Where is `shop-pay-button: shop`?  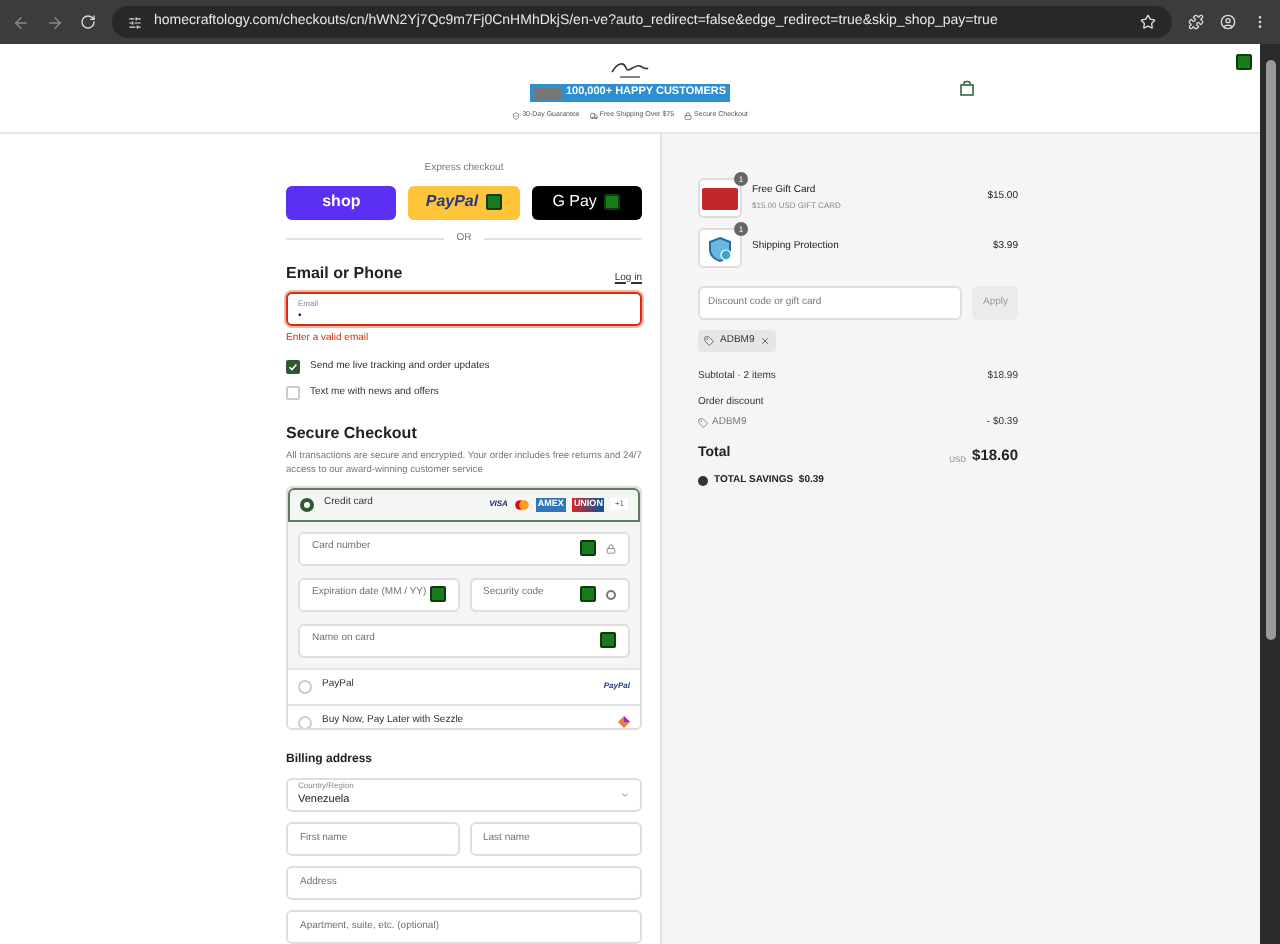
shop-pay-button: shop is located at coordinates (341, 202).